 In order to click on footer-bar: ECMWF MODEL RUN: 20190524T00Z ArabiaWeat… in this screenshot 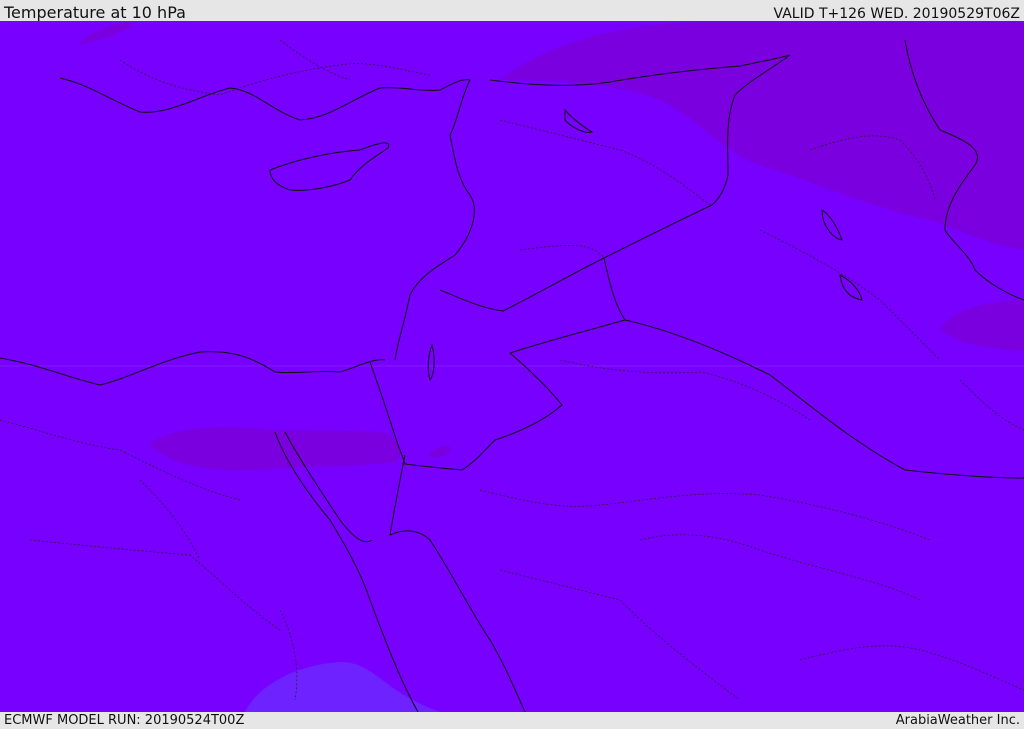, I will do `click(512, 720)`.